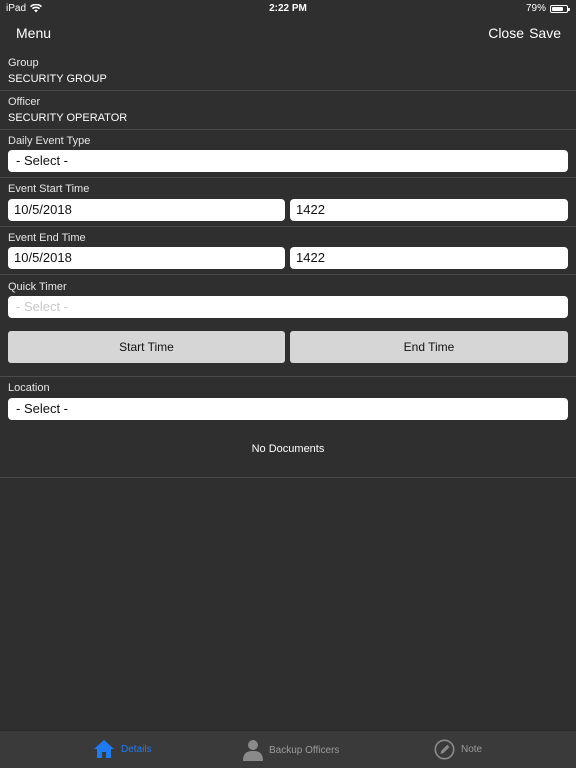  Describe the element at coordinates (547, 8) in the screenshot. I see `status-right: 79%` at that location.